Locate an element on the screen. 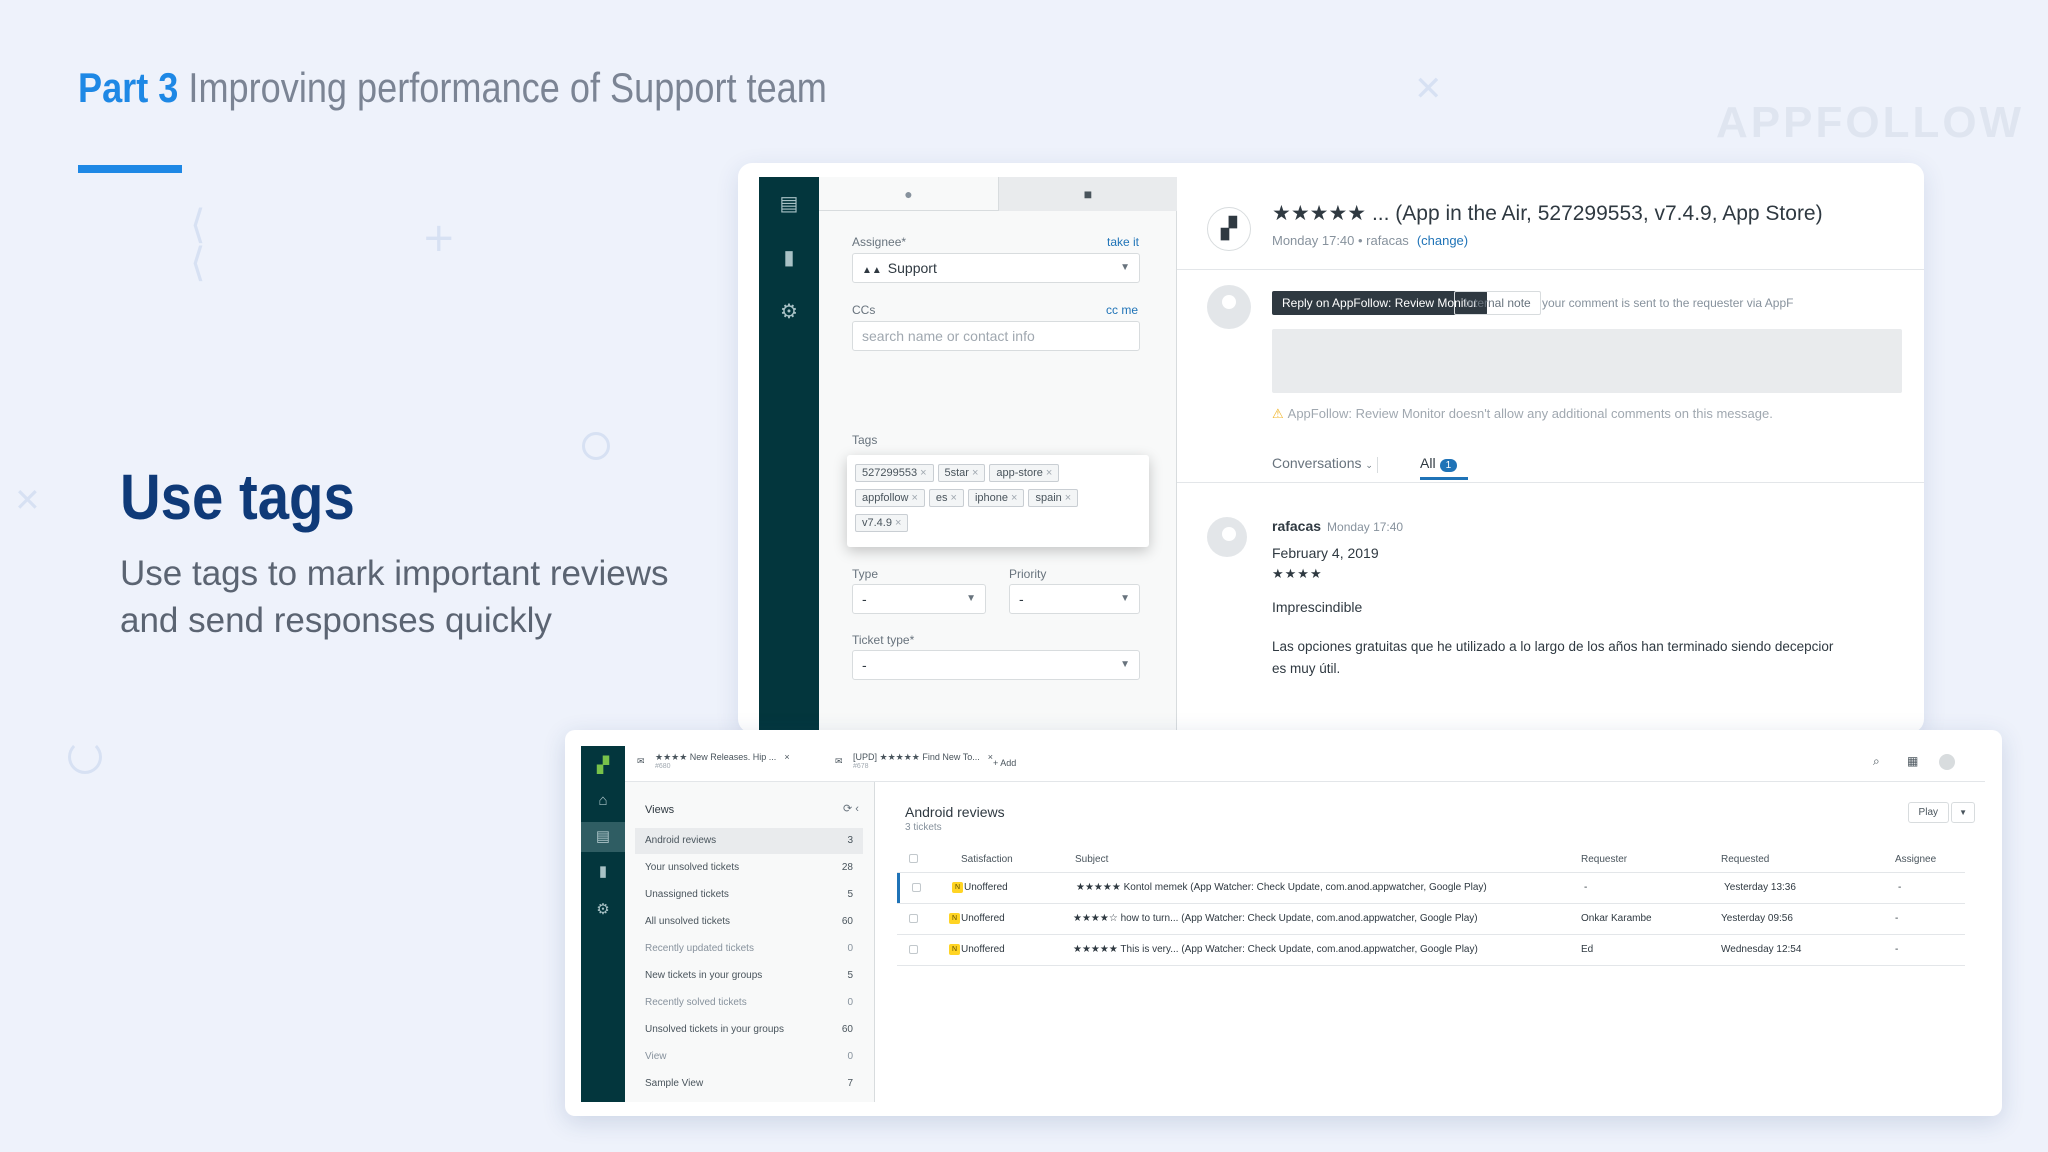 Image resolution: width=2048 pixels, height=1152 pixels. comment-author: rafacas Monday 17:40 is located at coordinates (1338, 526).